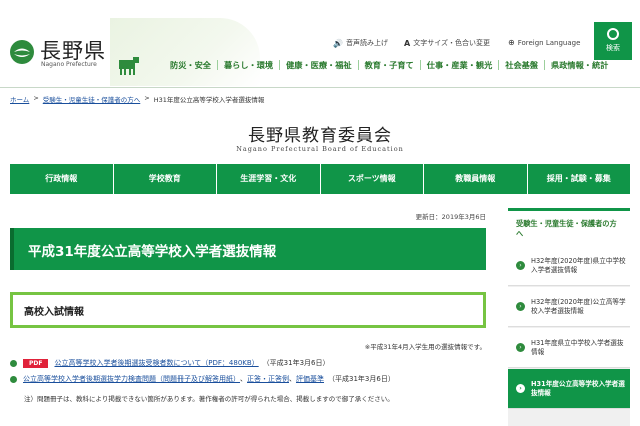 The width and height of the screenshot is (640, 426). I want to click on read-aloud-link: 🔊 音声読み上げ, so click(360, 43).